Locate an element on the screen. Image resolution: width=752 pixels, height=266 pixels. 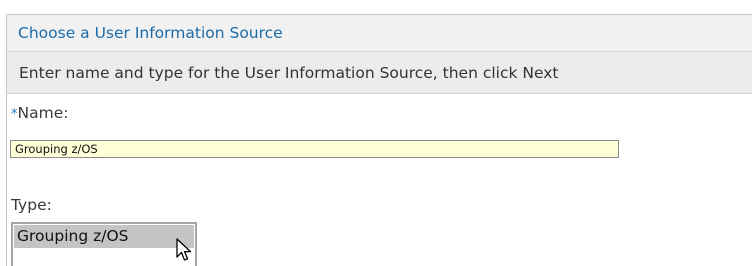
wizard-header: Choose a User Information Source is located at coordinates (379, 33).